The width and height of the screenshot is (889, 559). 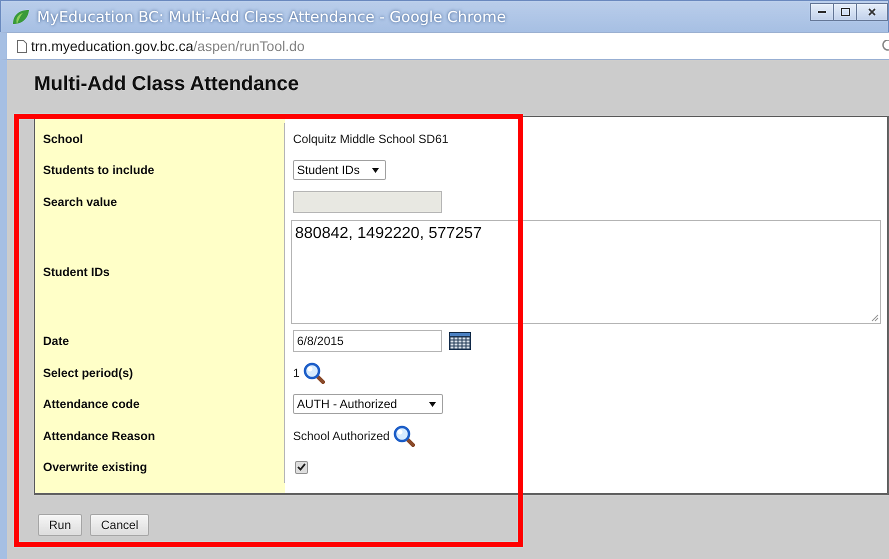 What do you see at coordinates (368, 404) in the screenshot?
I see `dropdown: AUTH - Authorized` at bounding box center [368, 404].